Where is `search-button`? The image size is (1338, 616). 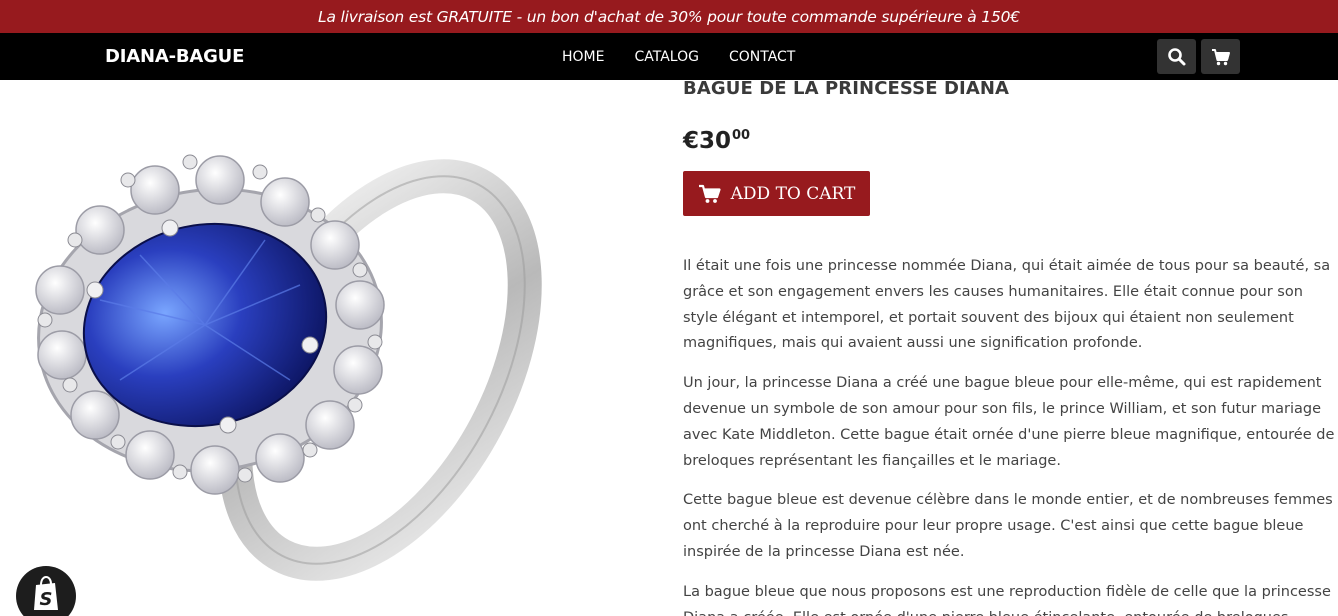 search-button is located at coordinates (1176, 56).